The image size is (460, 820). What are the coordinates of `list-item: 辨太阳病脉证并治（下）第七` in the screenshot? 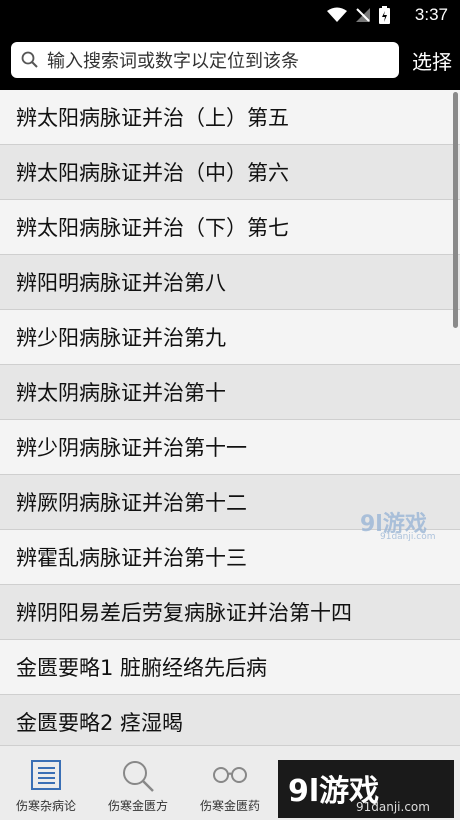 It's located at (230, 227).